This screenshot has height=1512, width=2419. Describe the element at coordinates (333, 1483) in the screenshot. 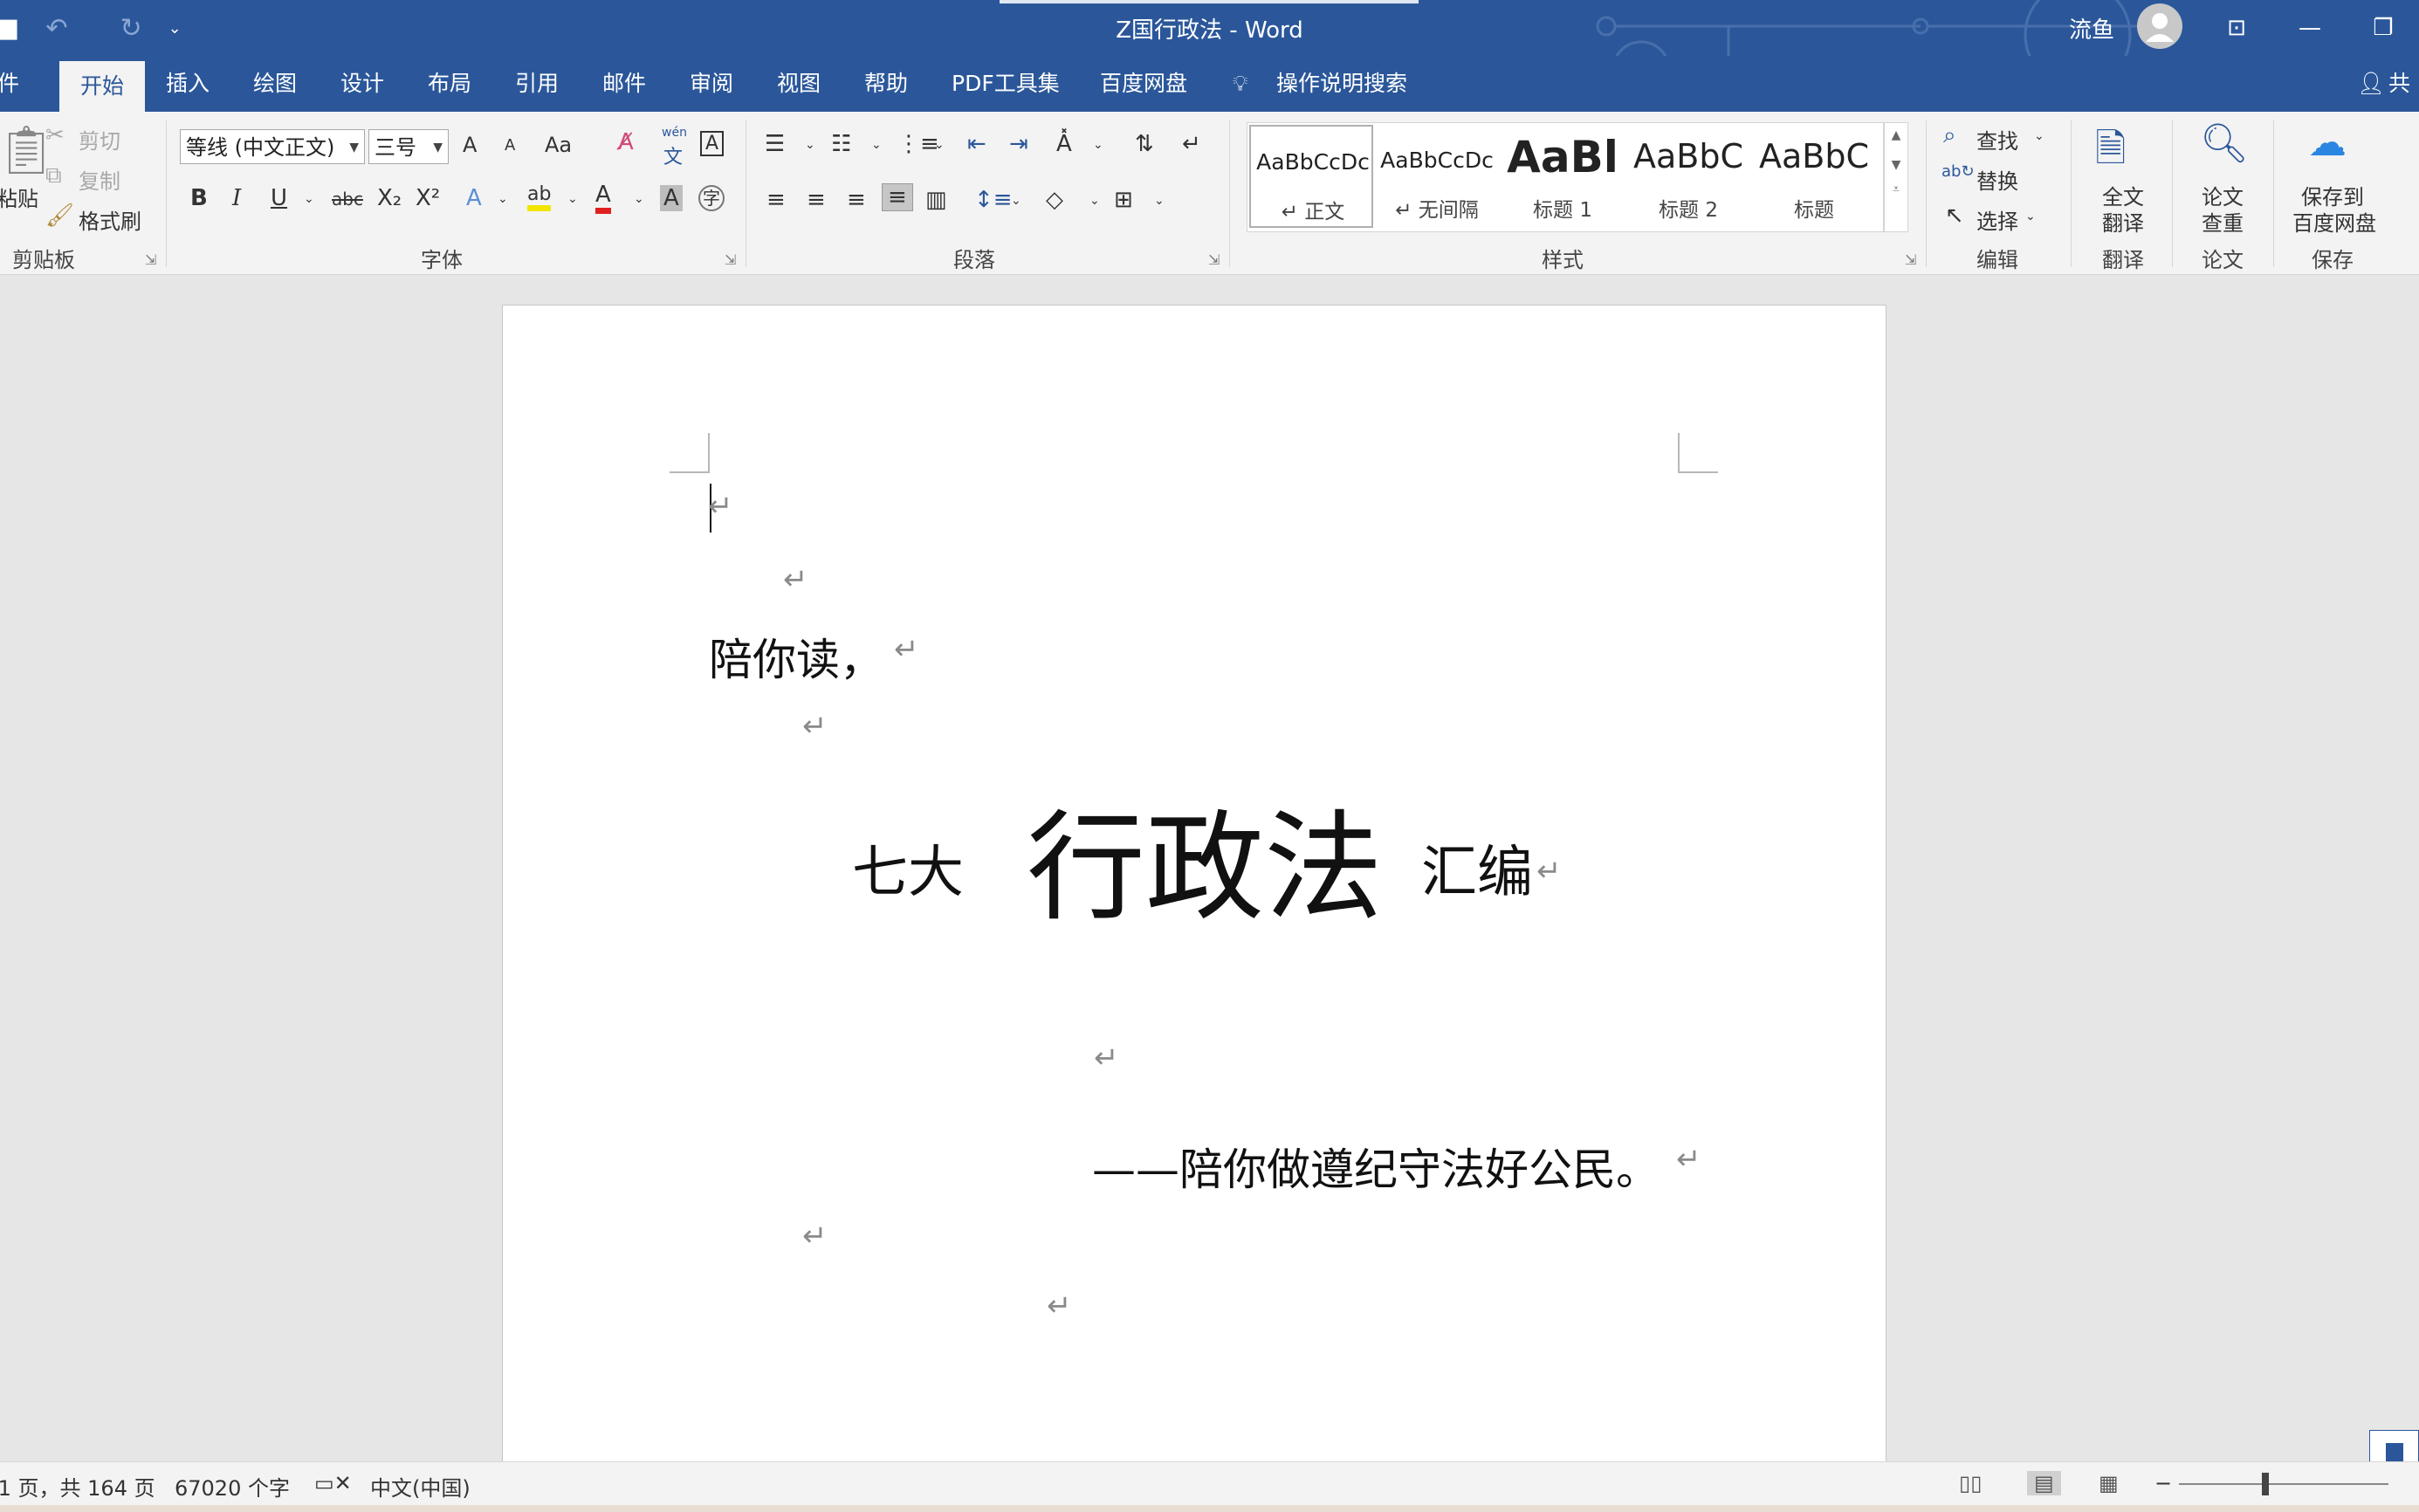

I see `proofing-icon: ▭✕` at that location.